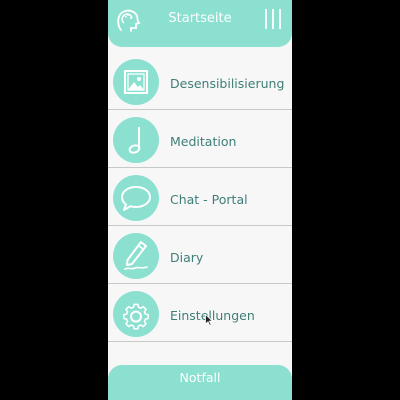 The image size is (400, 400). I want to click on pencil-icon, so click(136, 255).